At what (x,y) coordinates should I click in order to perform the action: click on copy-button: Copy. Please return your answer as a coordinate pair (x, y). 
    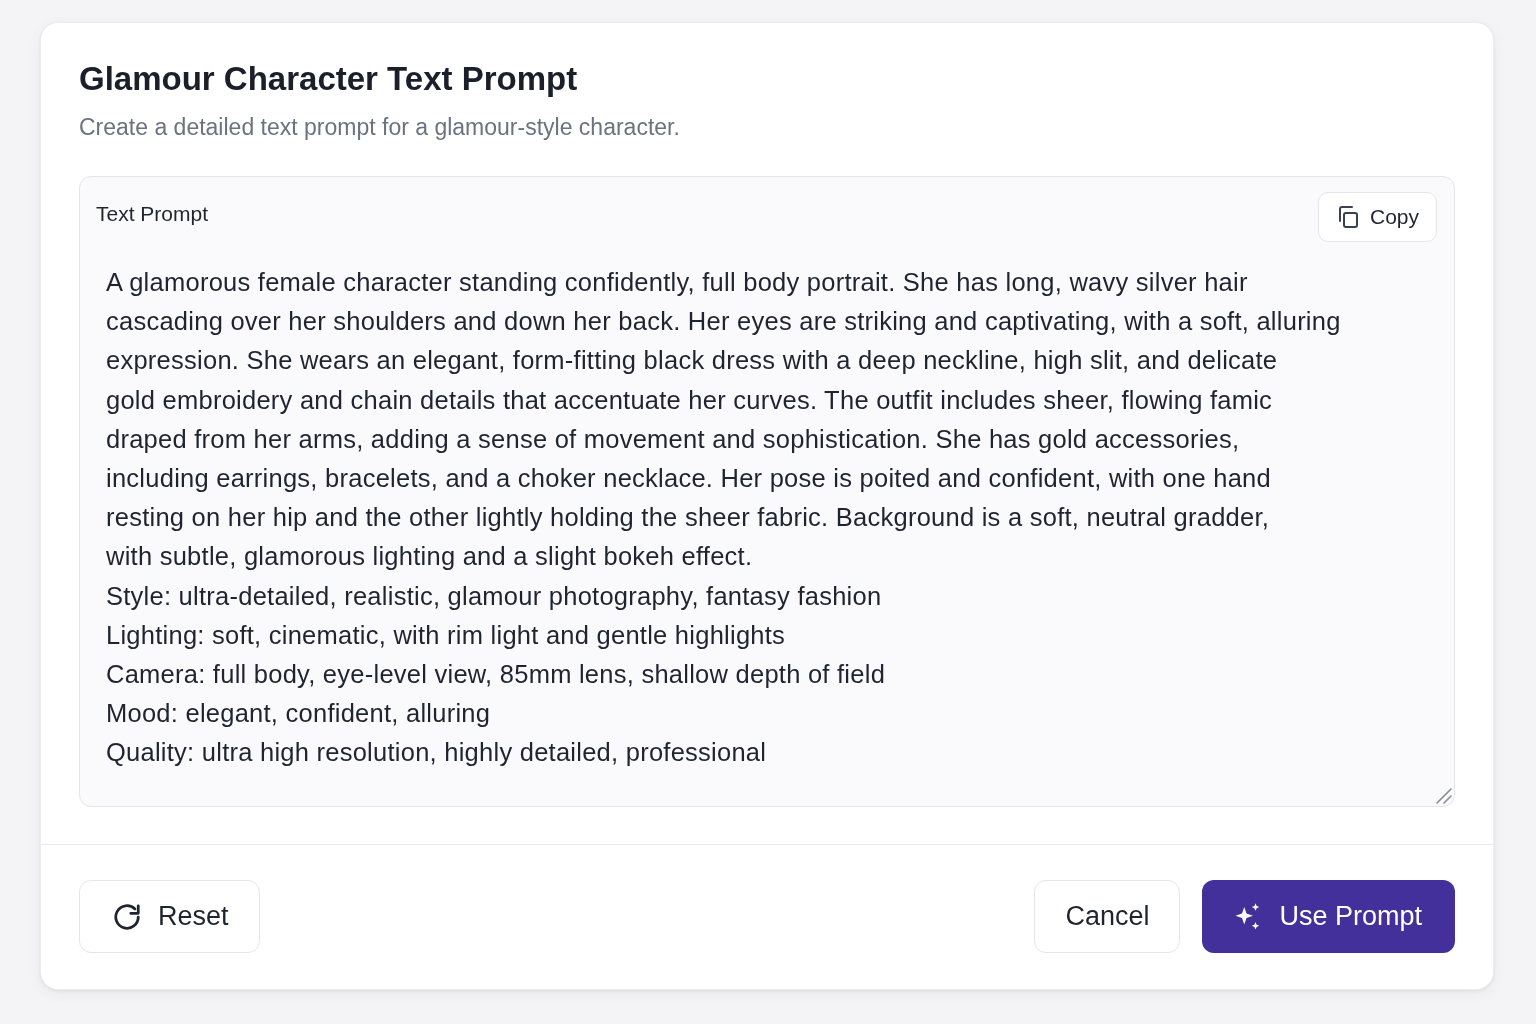
    Looking at the image, I should click on (1377, 217).